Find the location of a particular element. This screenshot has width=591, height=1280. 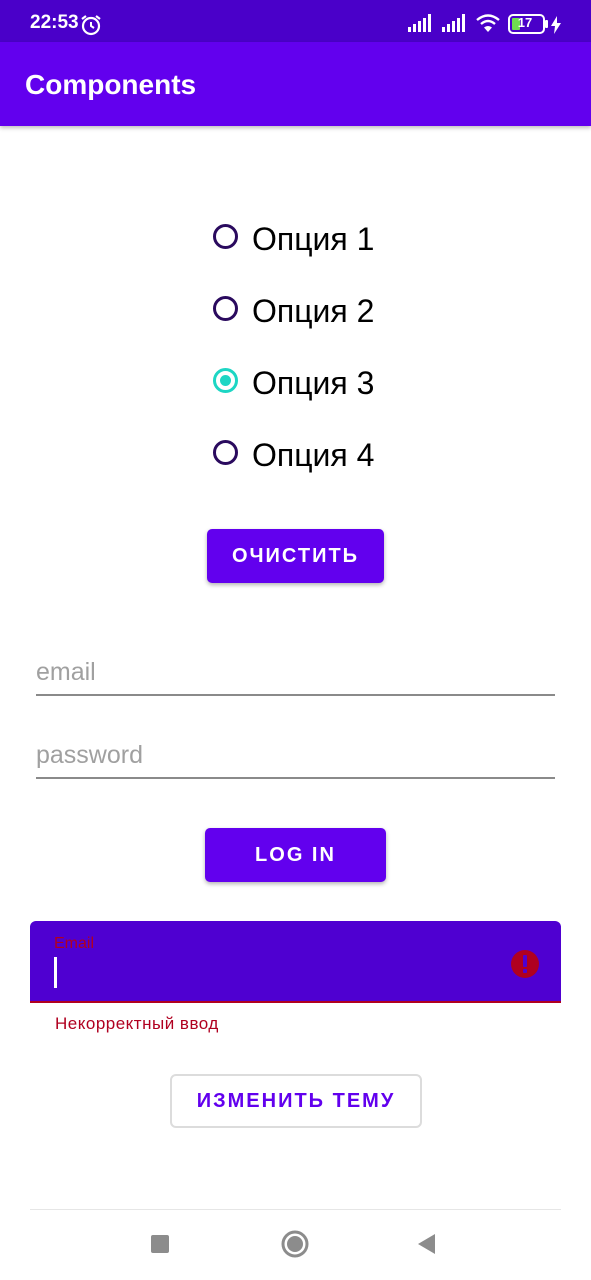

app-title: Components is located at coordinates (111, 84).